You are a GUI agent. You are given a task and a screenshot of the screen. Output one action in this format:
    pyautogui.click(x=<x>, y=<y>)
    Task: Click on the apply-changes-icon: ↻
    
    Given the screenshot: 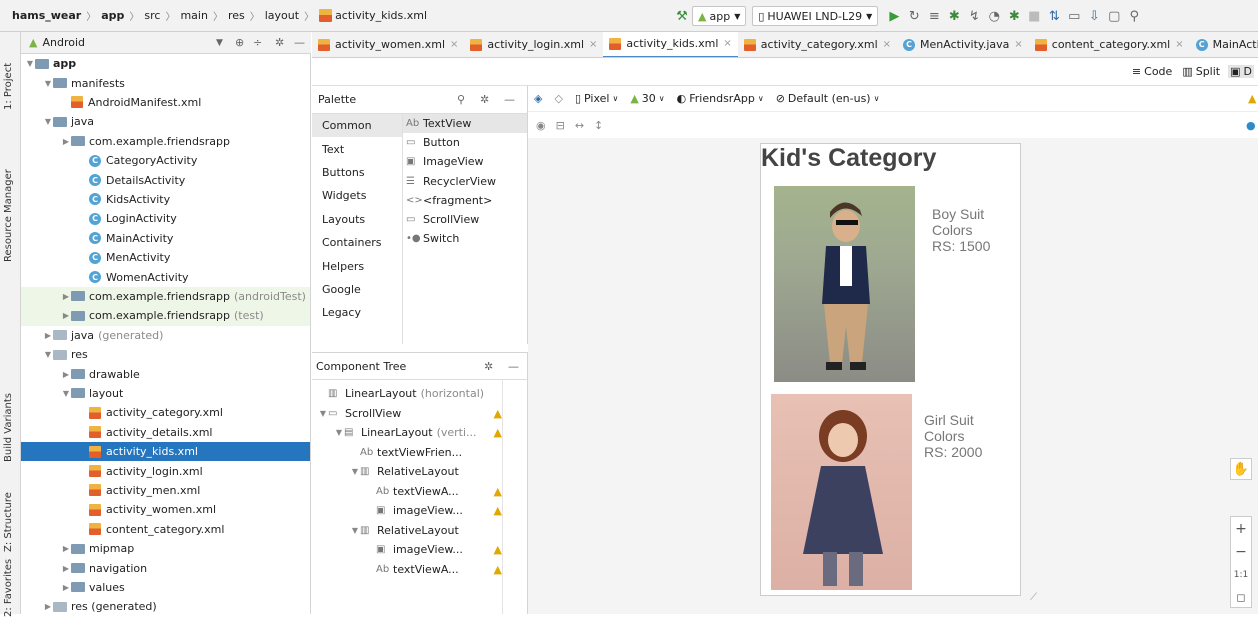 What is the action you would take?
    pyautogui.click(x=914, y=16)
    